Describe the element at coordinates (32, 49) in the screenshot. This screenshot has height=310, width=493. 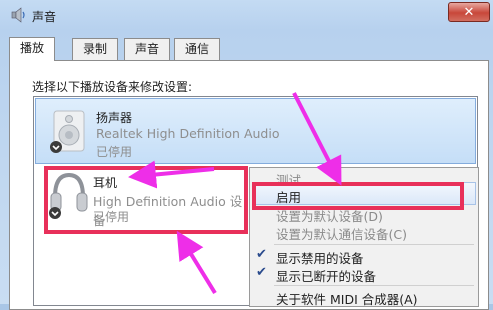
I see `tab-playback: 播放` at that location.